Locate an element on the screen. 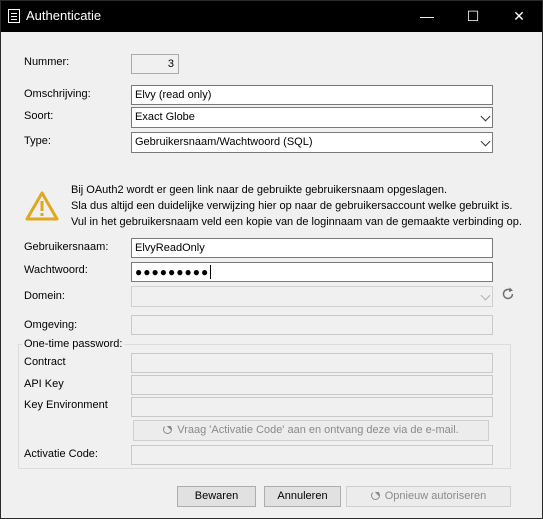 The width and height of the screenshot is (543, 519). save-button: Bewaren is located at coordinates (216, 496).